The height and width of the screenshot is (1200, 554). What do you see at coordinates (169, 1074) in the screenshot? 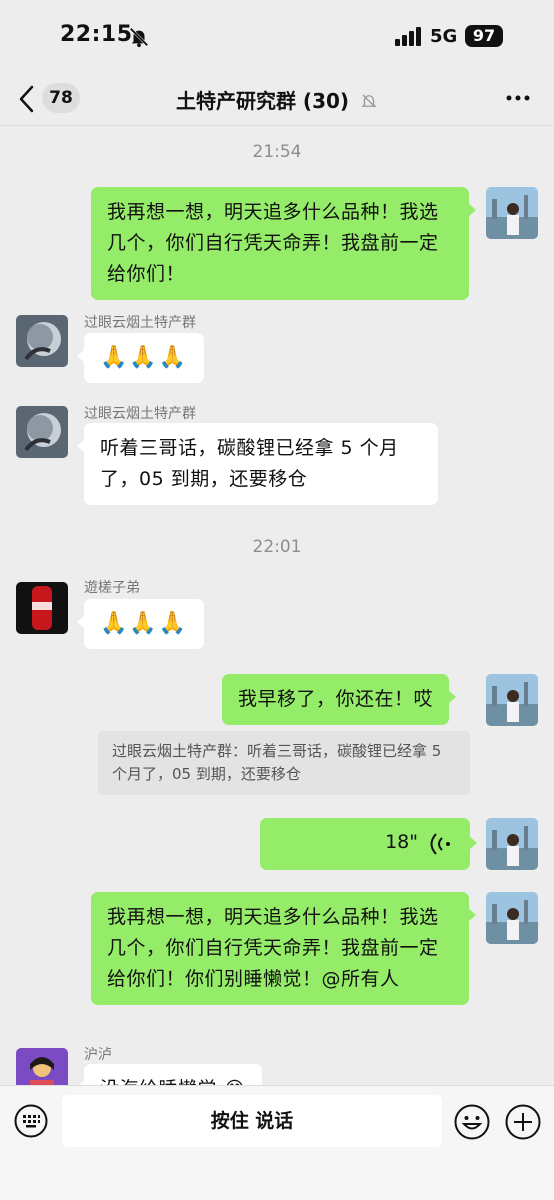
I see `message-bubble-theirs: 没海给睡懒觉 😂` at bounding box center [169, 1074].